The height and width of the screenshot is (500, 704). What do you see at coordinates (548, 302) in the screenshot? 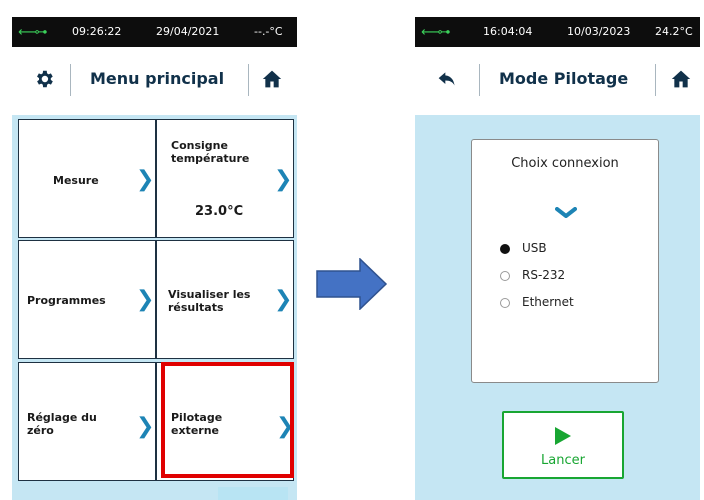
I see `radio-label: Ethernet` at bounding box center [548, 302].